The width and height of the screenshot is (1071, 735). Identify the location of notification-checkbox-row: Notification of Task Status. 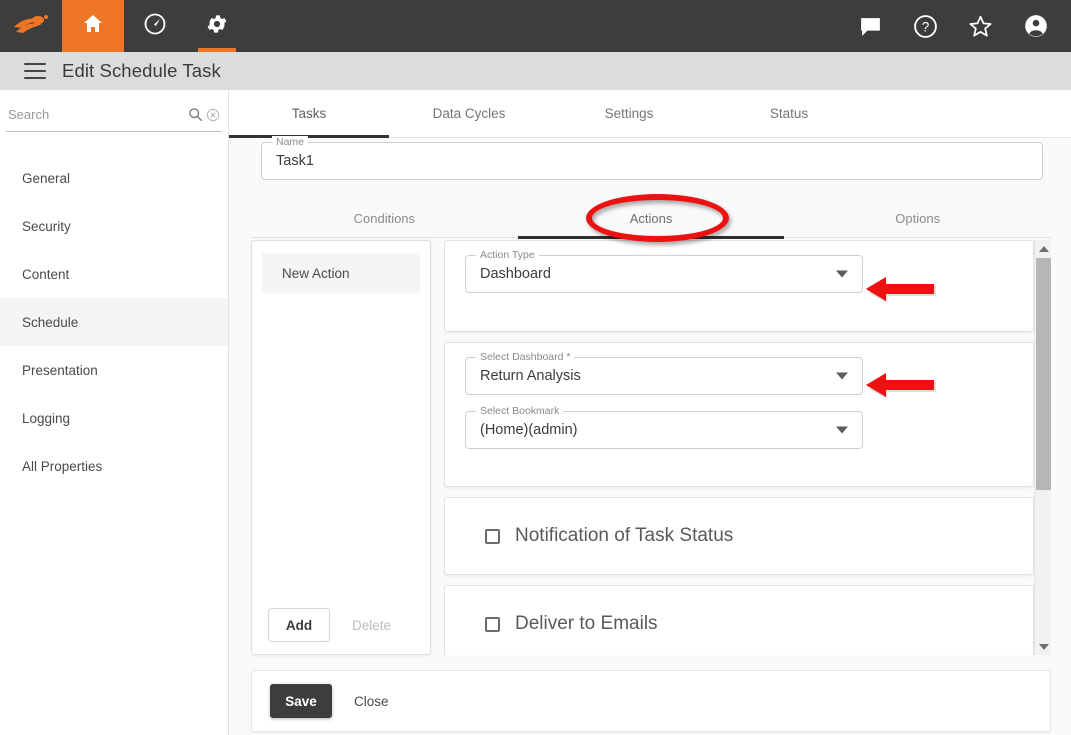
(739, 536).